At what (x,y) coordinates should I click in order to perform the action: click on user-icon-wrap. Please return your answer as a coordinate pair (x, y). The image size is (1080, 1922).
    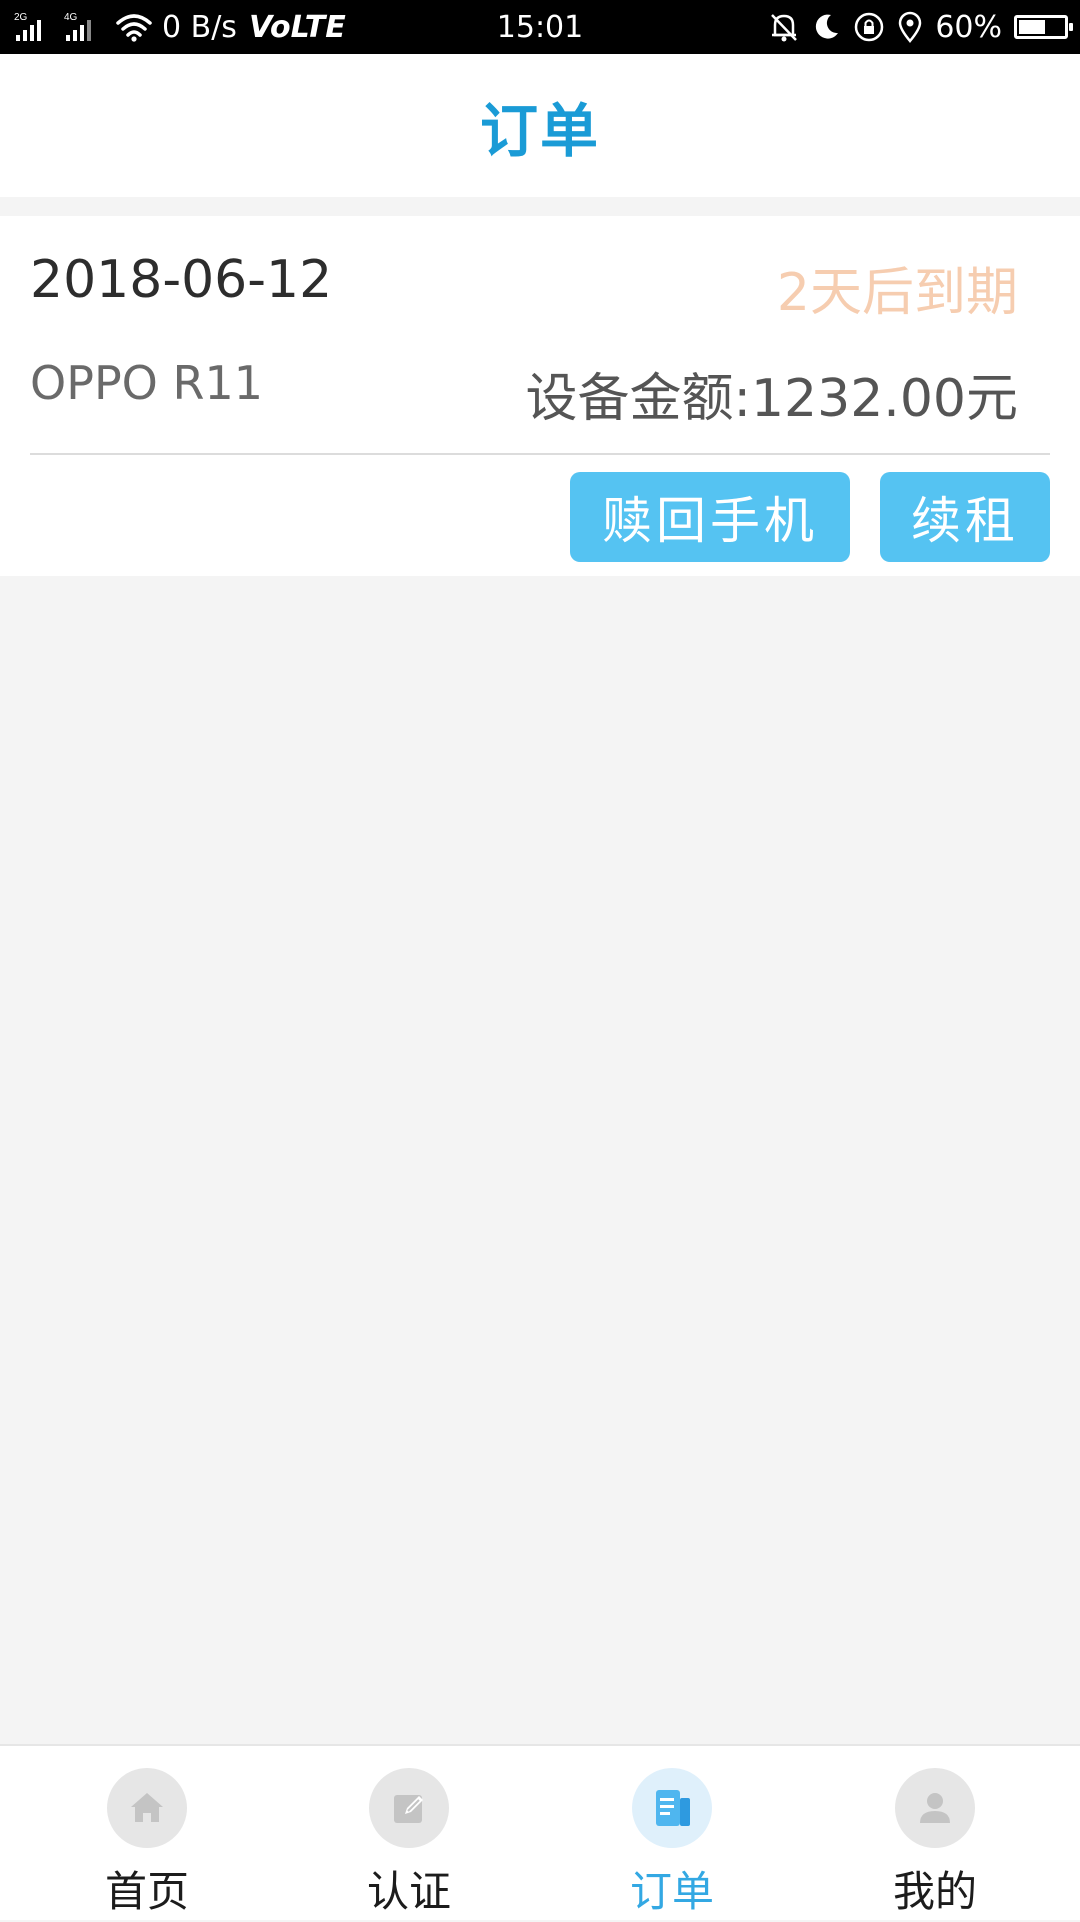
    Looking at the image, I should click on (935, 1808).